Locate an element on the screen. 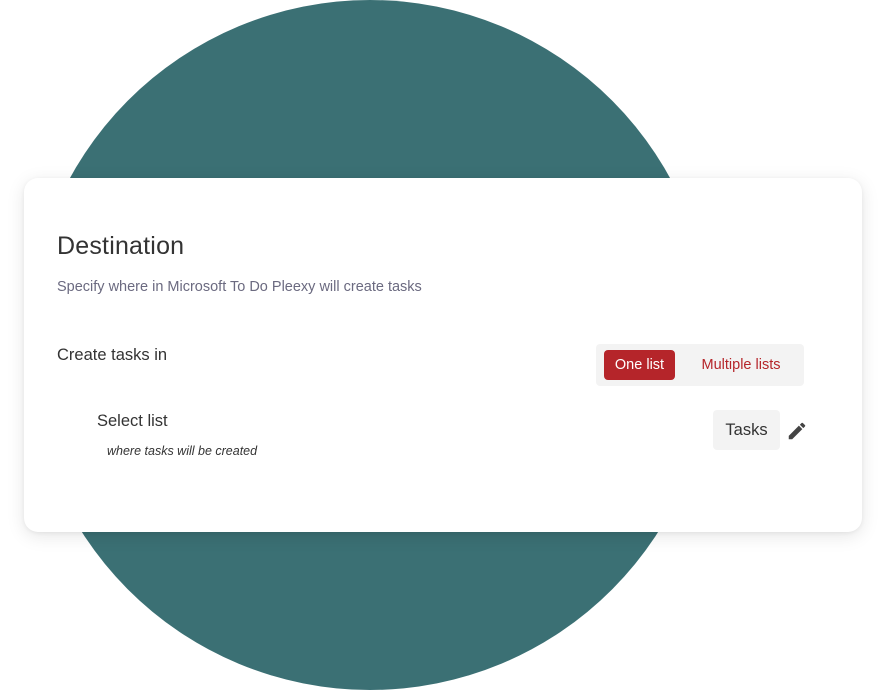 The image size is (887, 691). select-list-hint: where tasks will be created is located at coordinates (182, 451).